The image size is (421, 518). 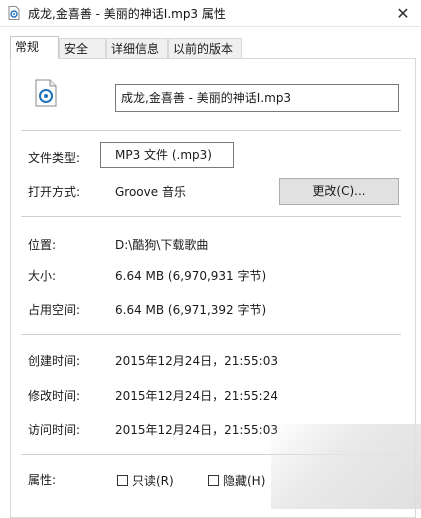 I want to click on file-type-label: 文件类型:, so click(x=54, y=158).